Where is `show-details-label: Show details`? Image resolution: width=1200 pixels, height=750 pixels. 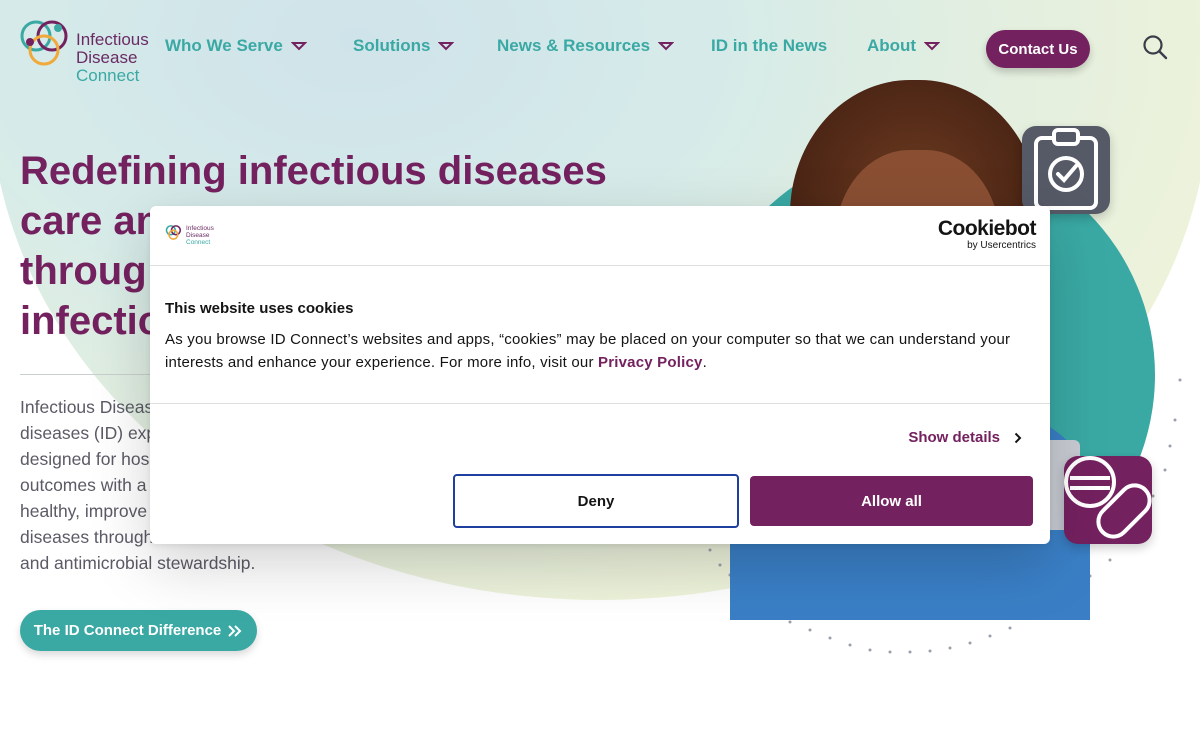 show-details-label: Show details is located at coordinates (954, 437).